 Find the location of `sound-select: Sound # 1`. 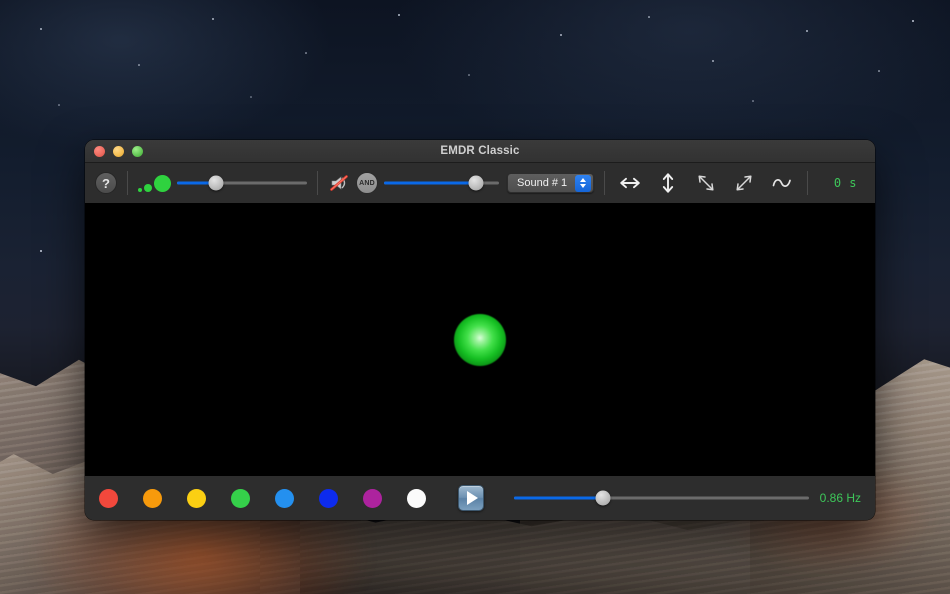

sound-select: Sound # 1 is located at coordinates (551, 183).